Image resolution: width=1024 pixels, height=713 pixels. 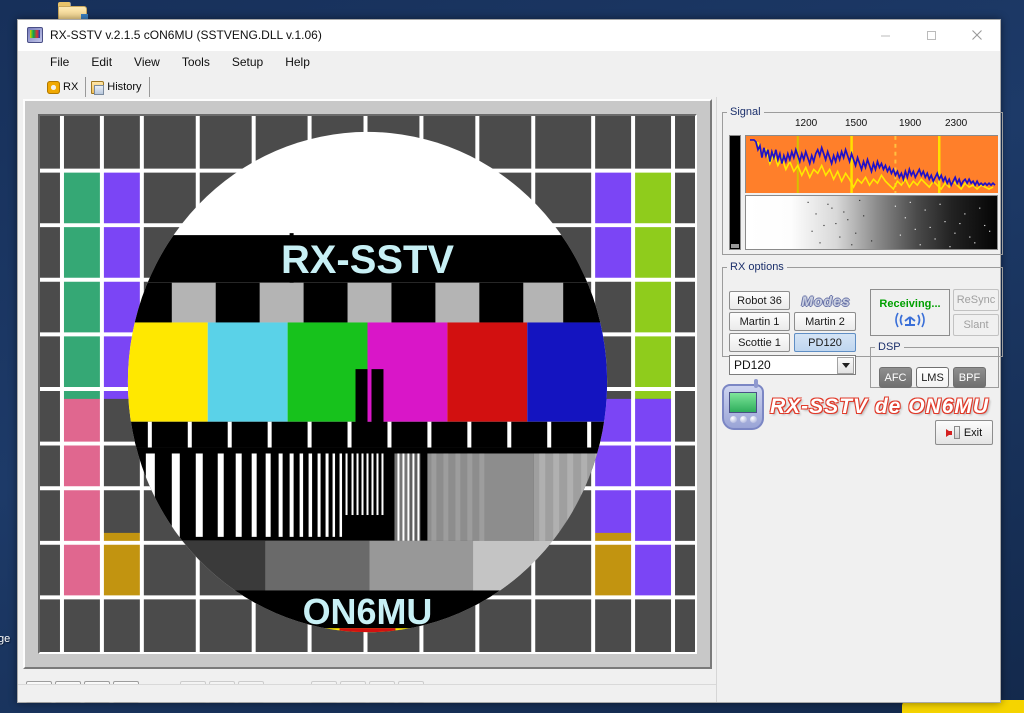 I want to click on resync-button: ReSync, so click(x=976, y=300).